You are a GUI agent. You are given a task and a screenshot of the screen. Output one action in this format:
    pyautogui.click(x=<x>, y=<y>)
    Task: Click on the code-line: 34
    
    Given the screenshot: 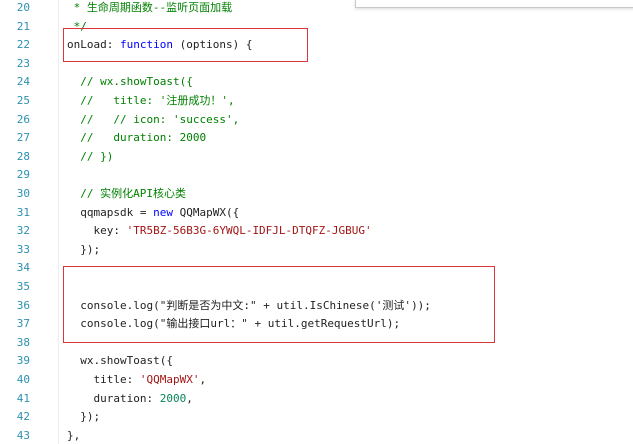 What is the action you would take?
    pyautogui.click(x=316, y=268)
    